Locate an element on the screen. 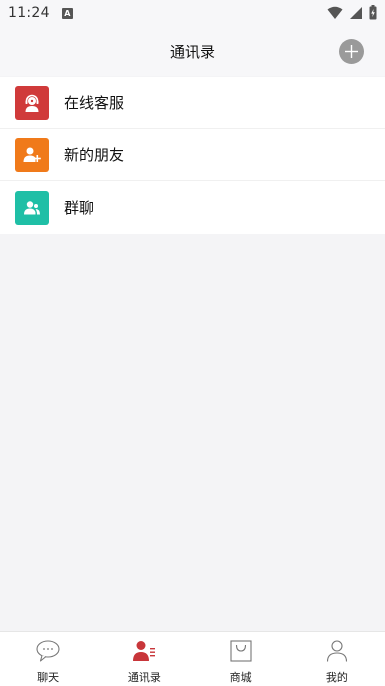  battery-icon is located at coordinates (373, 12).